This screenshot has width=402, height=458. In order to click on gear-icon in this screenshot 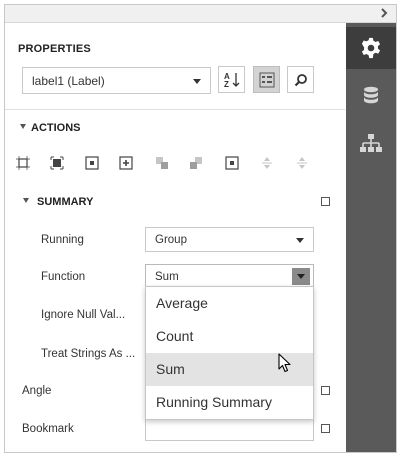, I will do `click(371, 48)`.